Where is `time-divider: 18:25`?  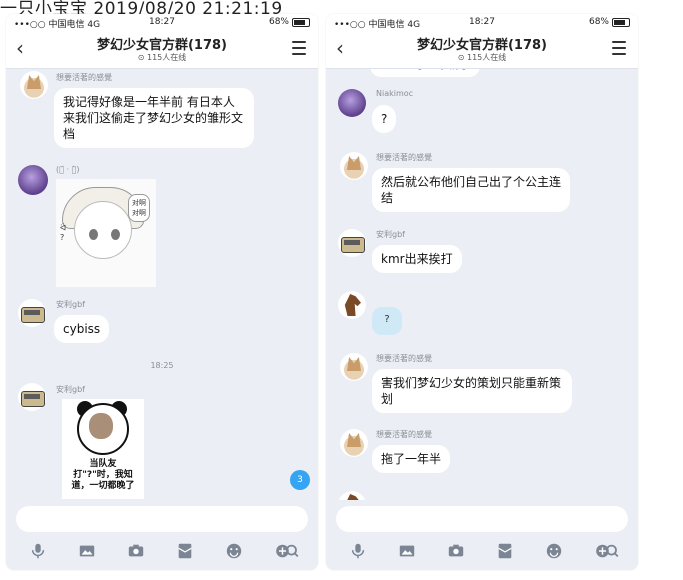 time-divider: 18:25 is located at coordinates (162, 365).